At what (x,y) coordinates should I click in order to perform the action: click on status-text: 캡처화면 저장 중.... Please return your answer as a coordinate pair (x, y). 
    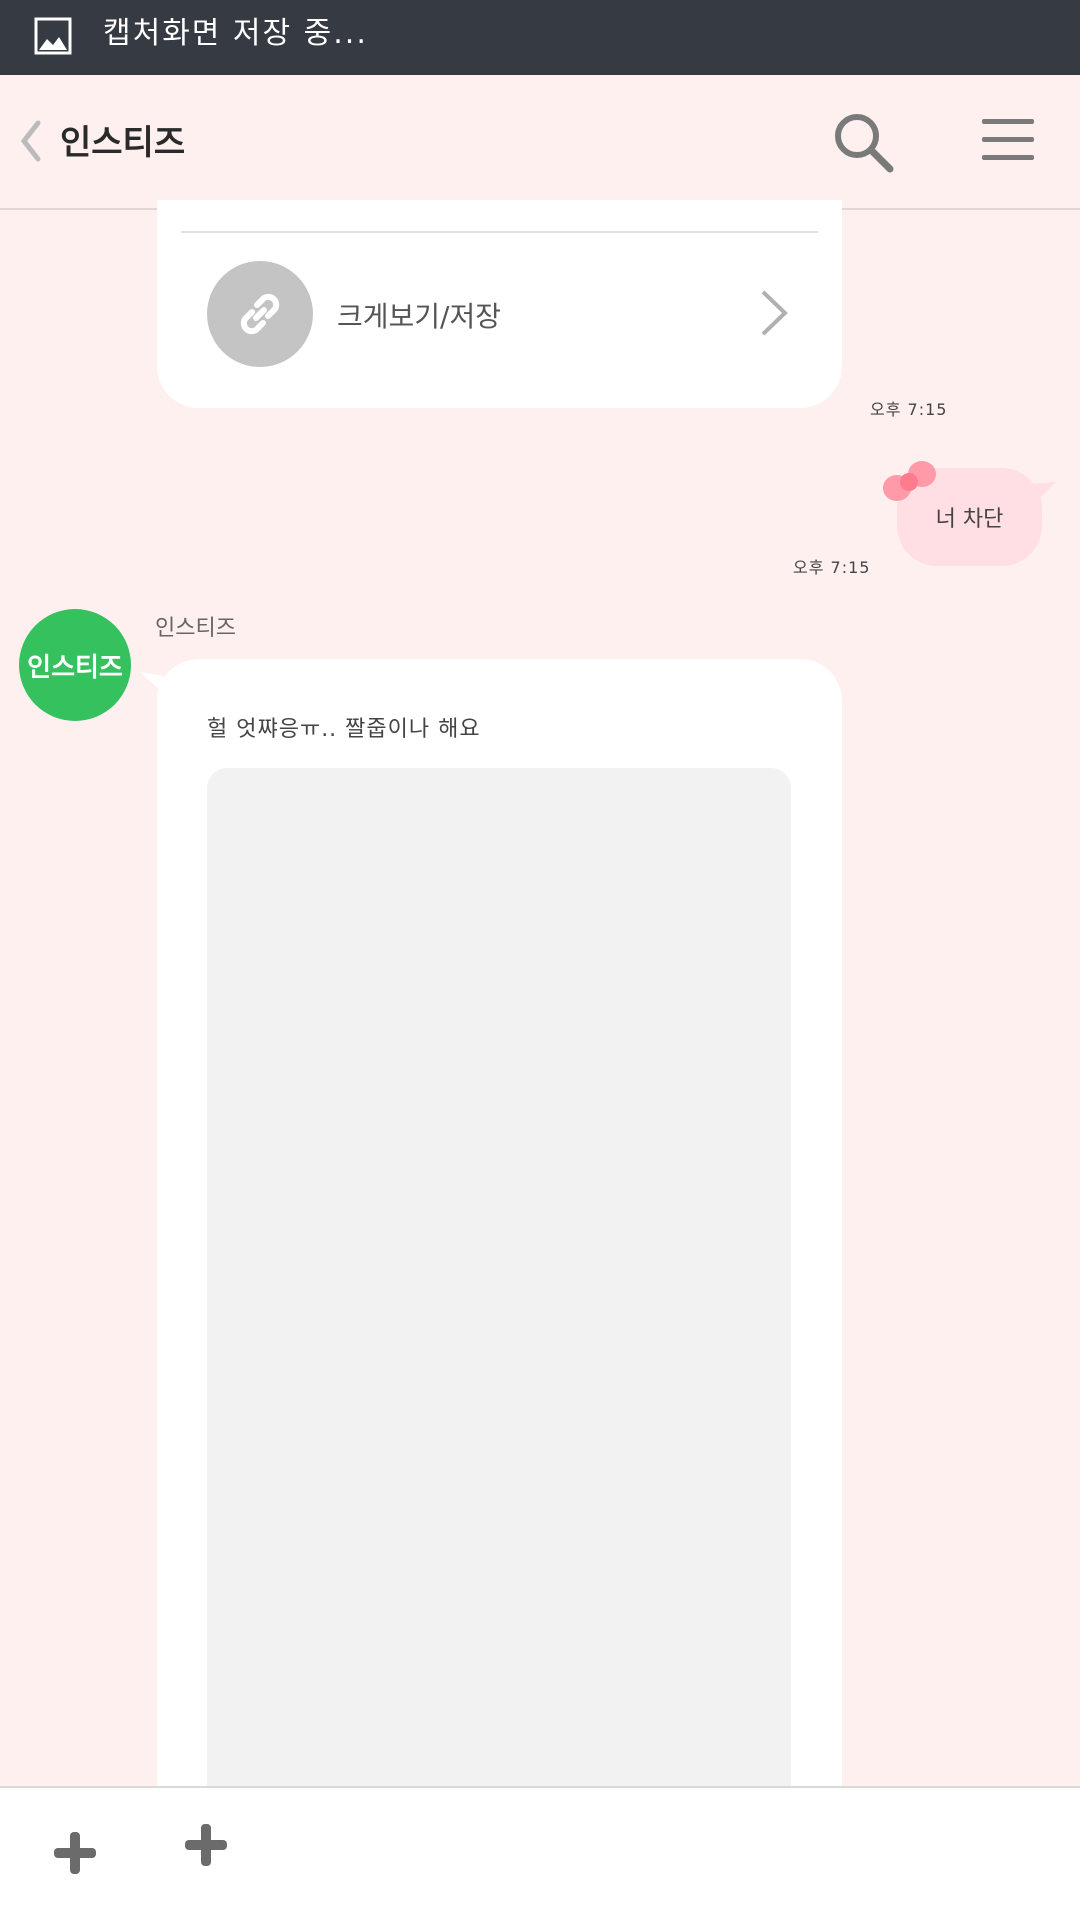
    Looking at the image, I should click on (235, 33).